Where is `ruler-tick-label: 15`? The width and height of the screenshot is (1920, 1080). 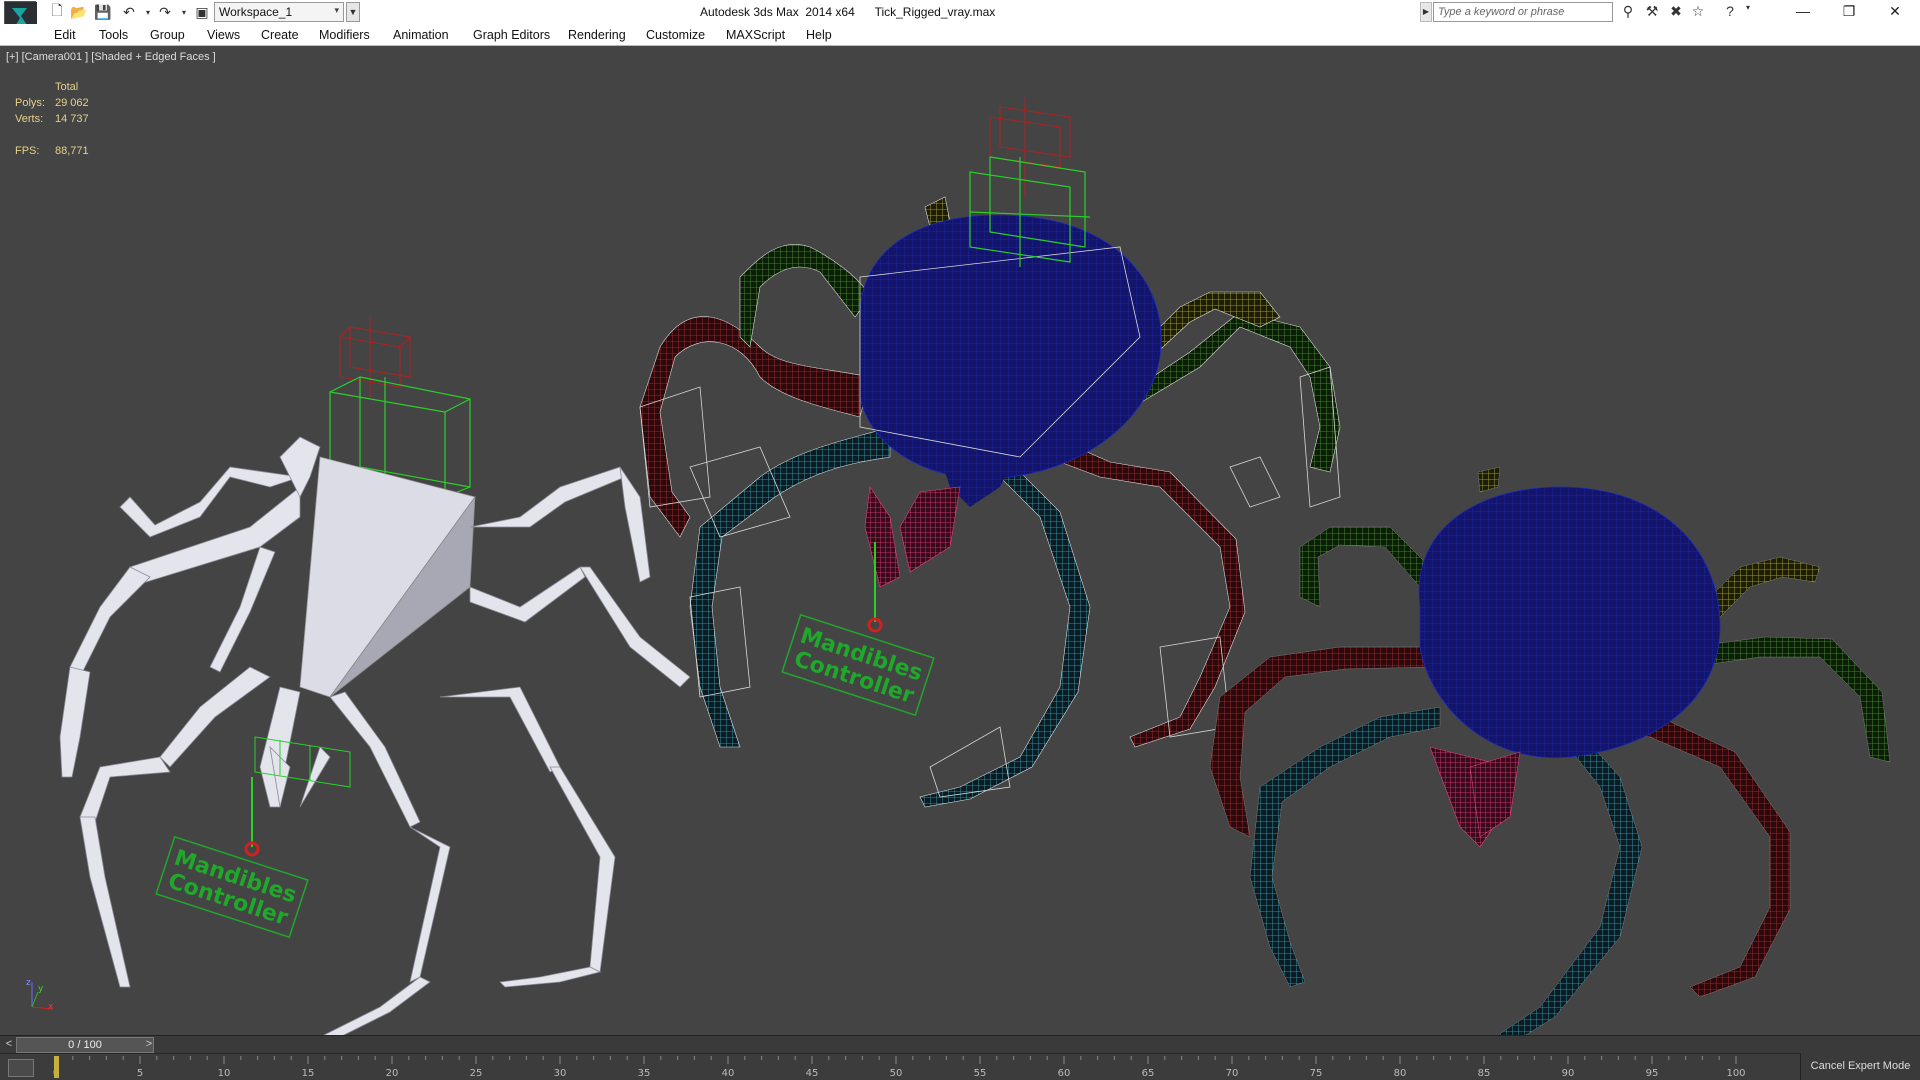
ruler-tick-label: 15 is located at coordinates (308, 1073).